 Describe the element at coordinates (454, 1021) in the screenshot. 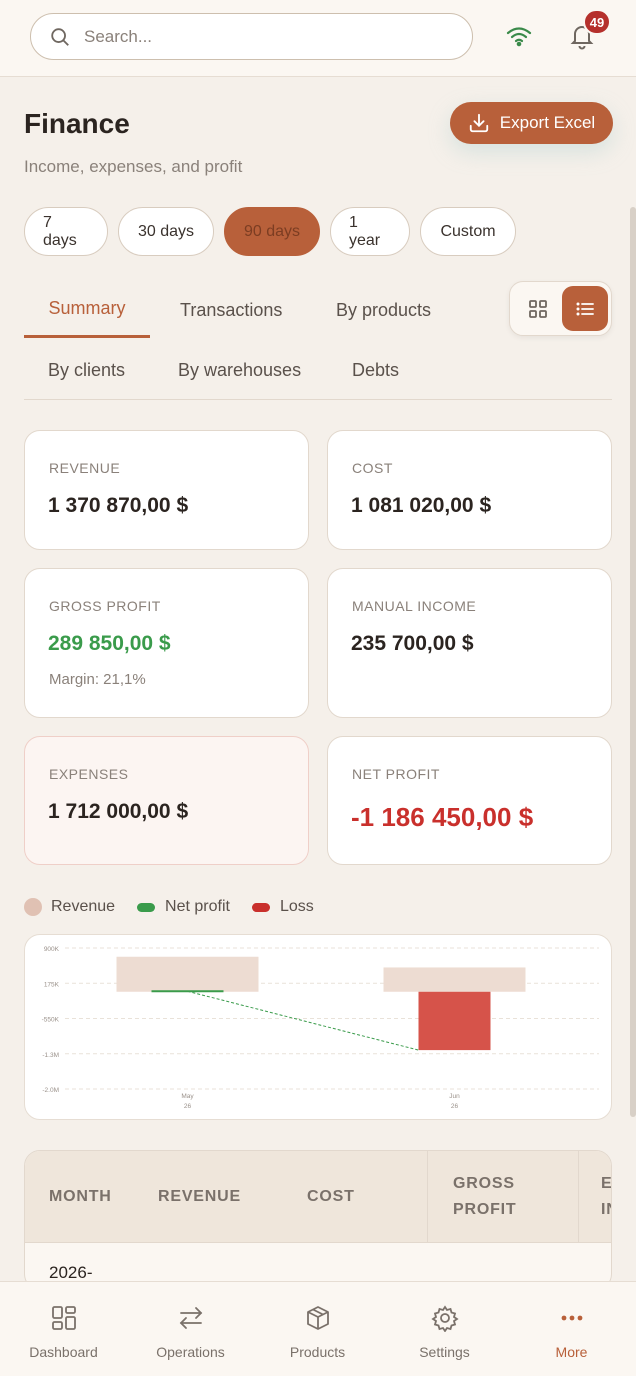

I see `loss-bar` at that location.